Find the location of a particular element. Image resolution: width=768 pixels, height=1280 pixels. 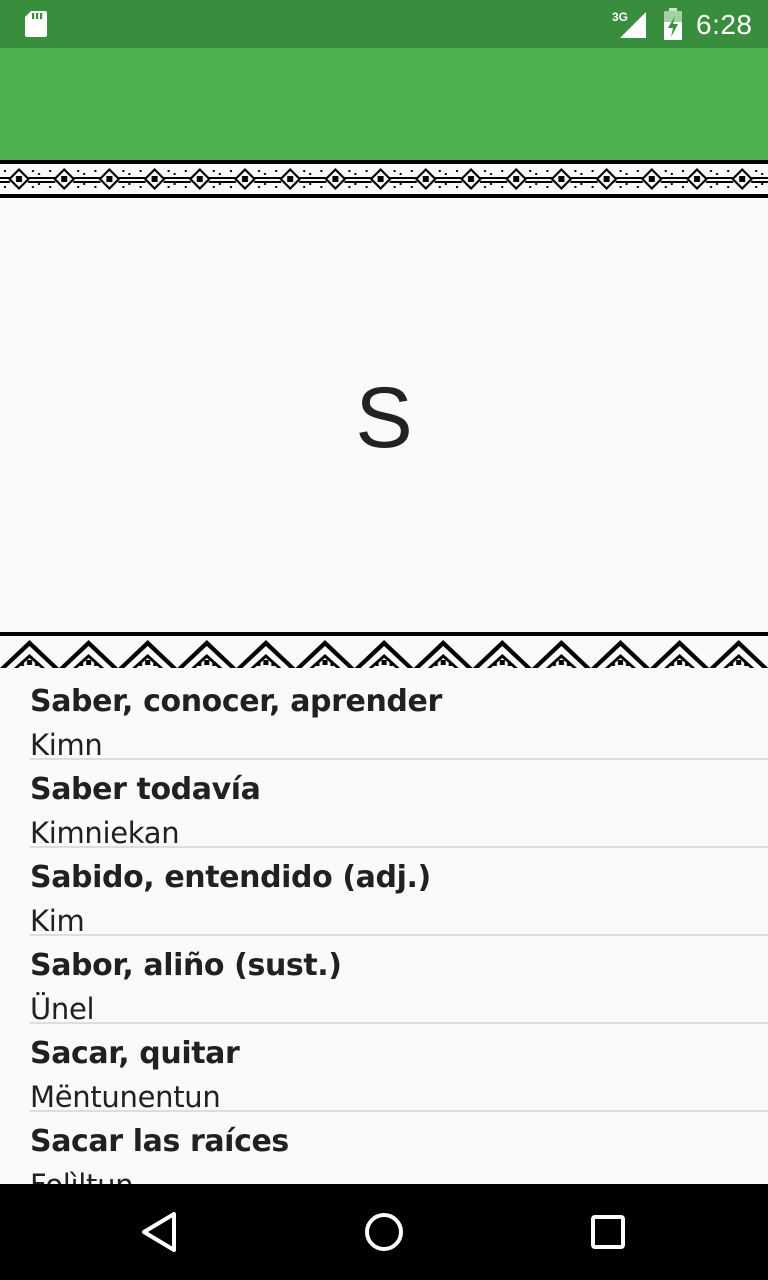

battery-icon is located at coordinates (673, 24).